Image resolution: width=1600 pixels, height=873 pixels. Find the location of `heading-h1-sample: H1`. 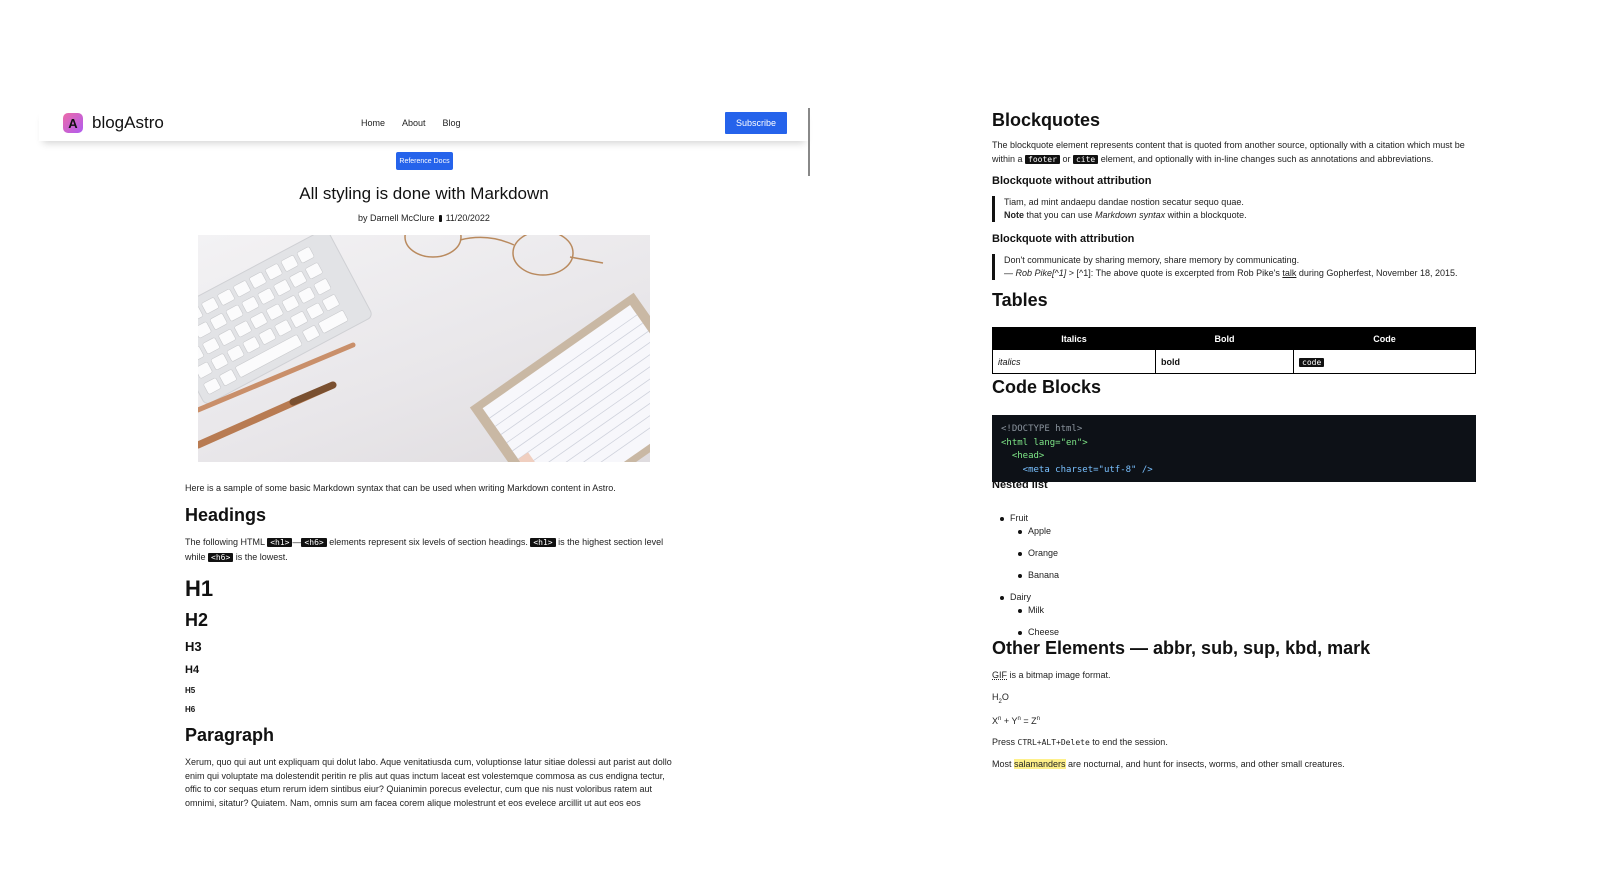

heading-h1-sample: H1 is located at coordinates (199, 588).